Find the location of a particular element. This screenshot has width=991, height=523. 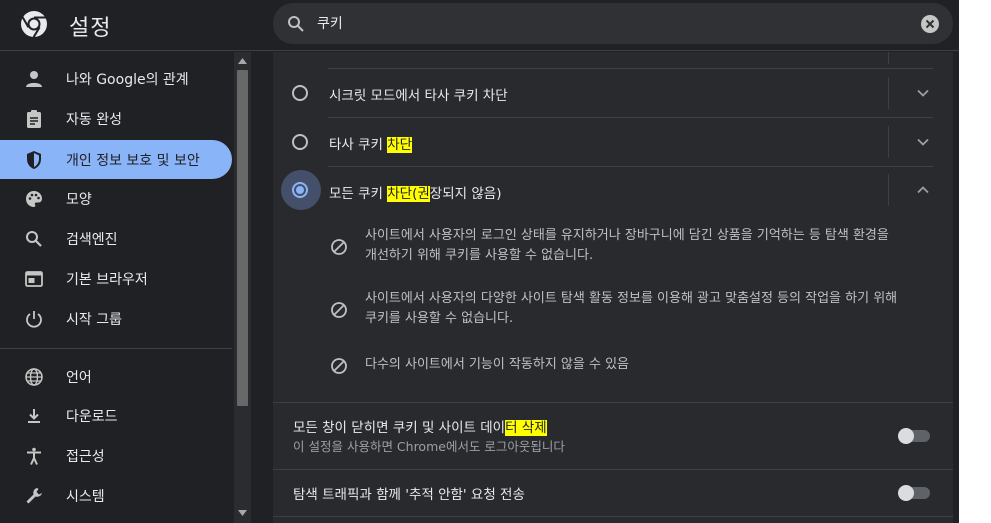

search-input is located at coordinates (597, 23).